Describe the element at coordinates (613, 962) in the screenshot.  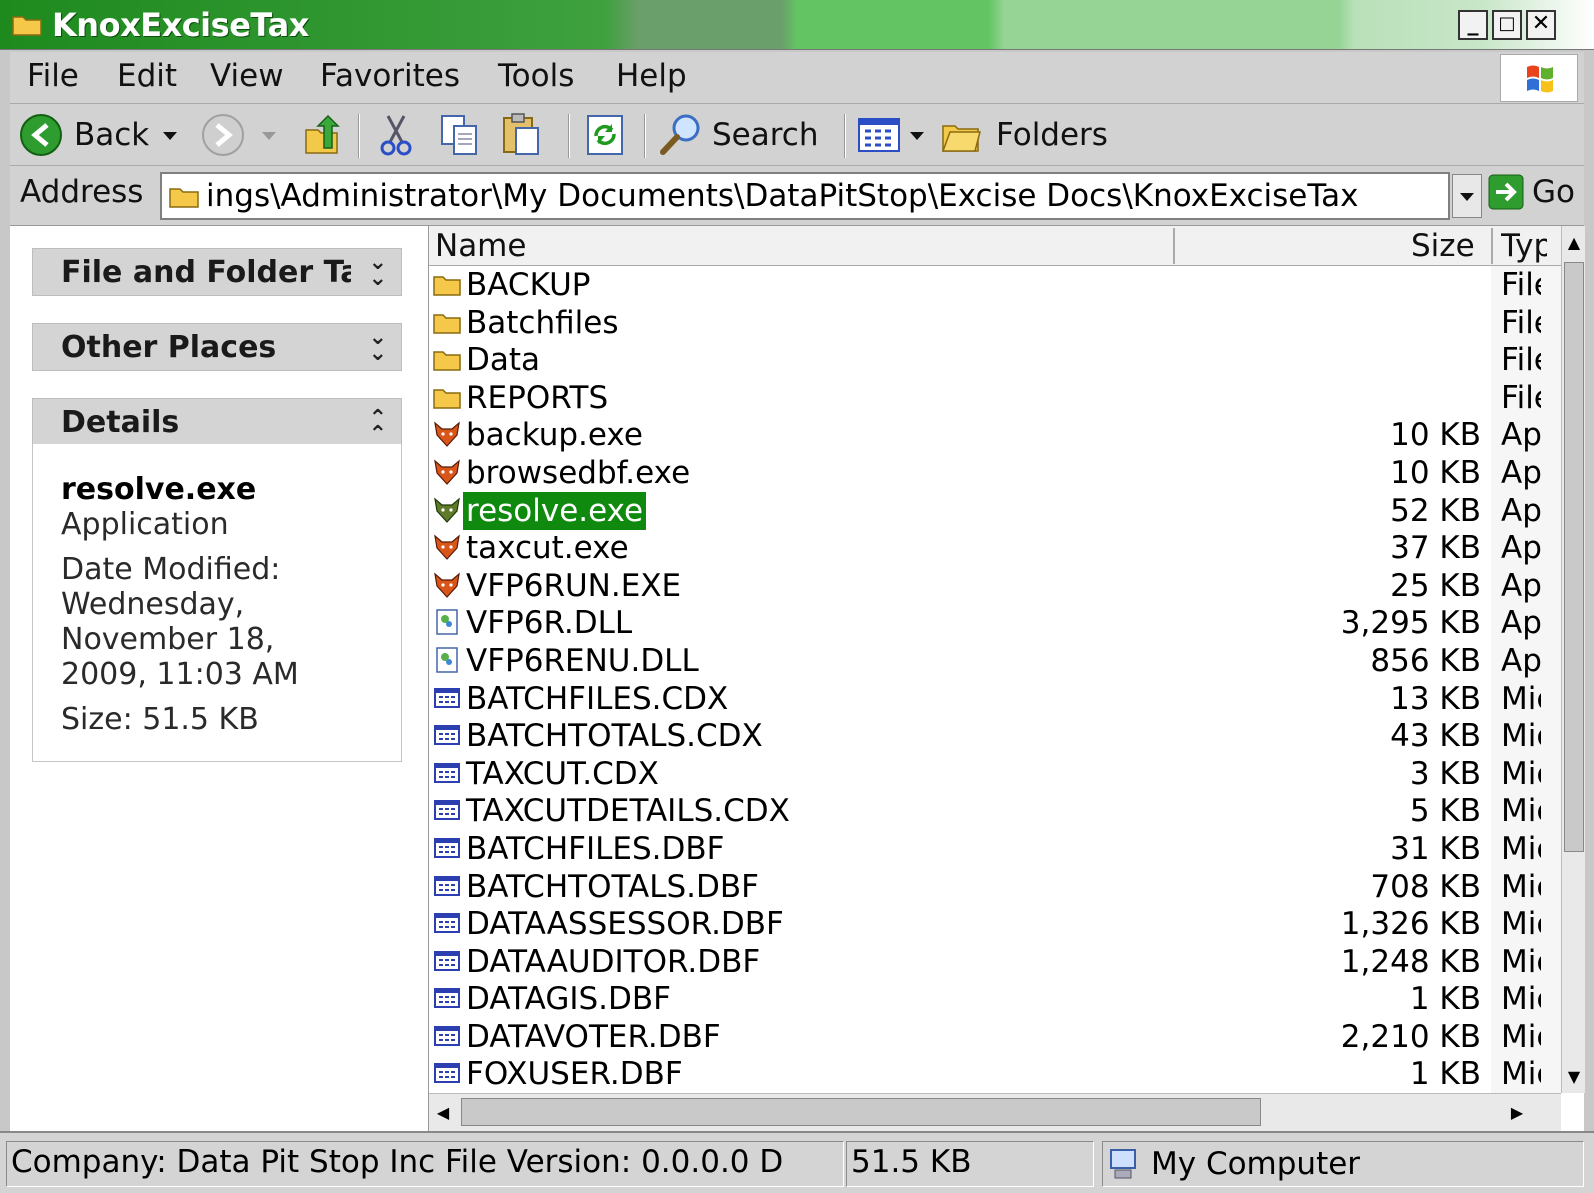
I see `file-name: DATAAUDITOR.DBF` at that location.